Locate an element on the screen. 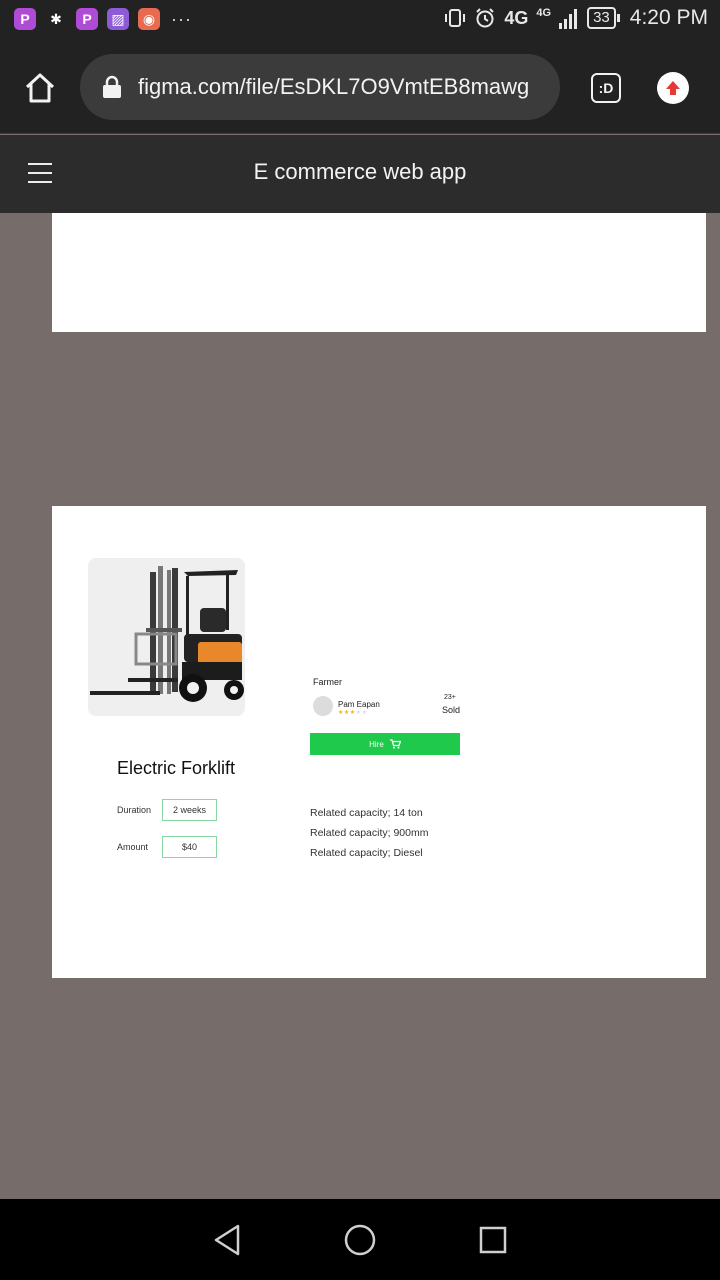 Image resolution: width=720 pixels, height=1280 pixels. home-circle-icon is located at coordinates (360, 1240).